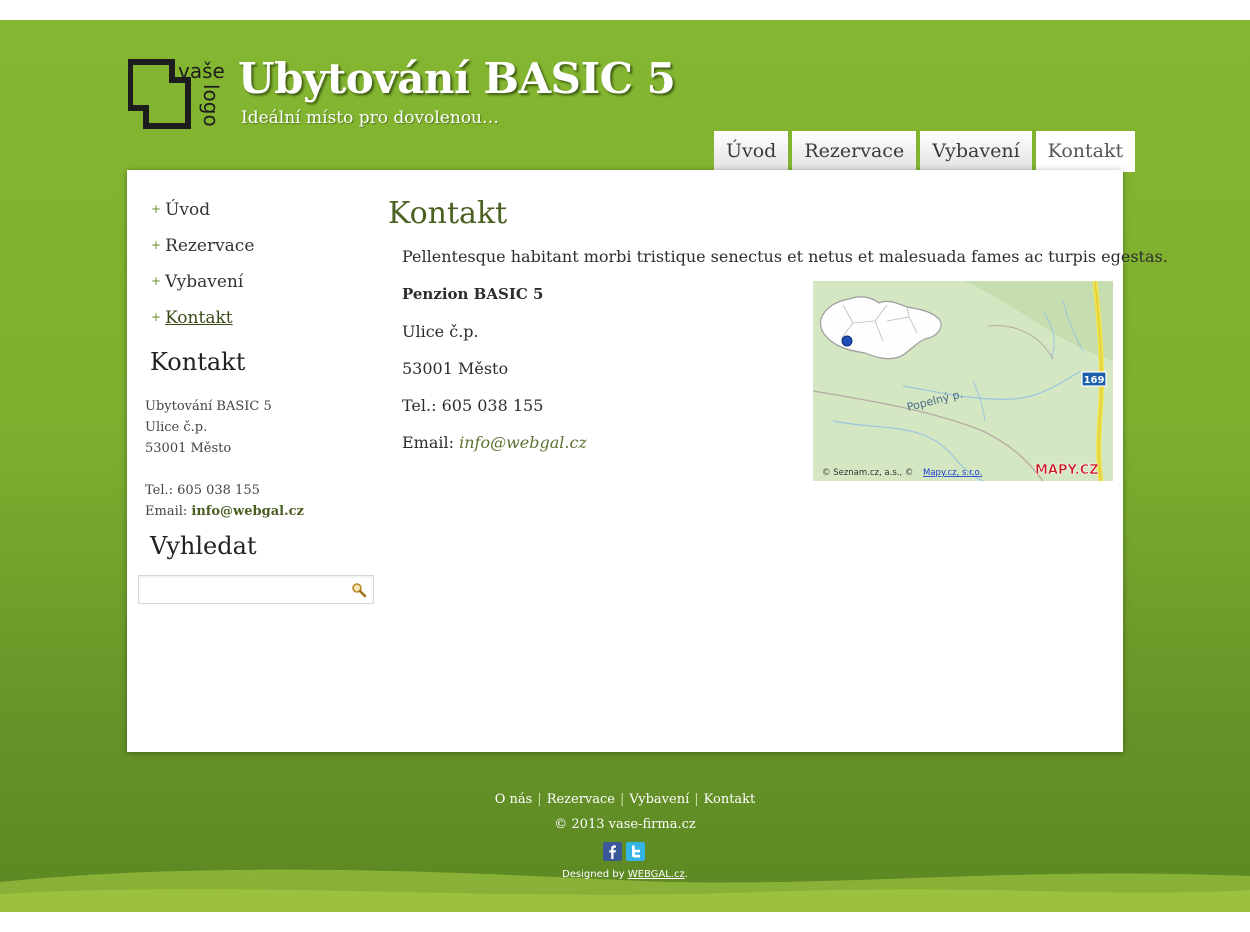 The image size is (1250, 932). I want to click on footer-nav: O nás | Rezervace | Vybavení | Kontakt, so click(625, 799).